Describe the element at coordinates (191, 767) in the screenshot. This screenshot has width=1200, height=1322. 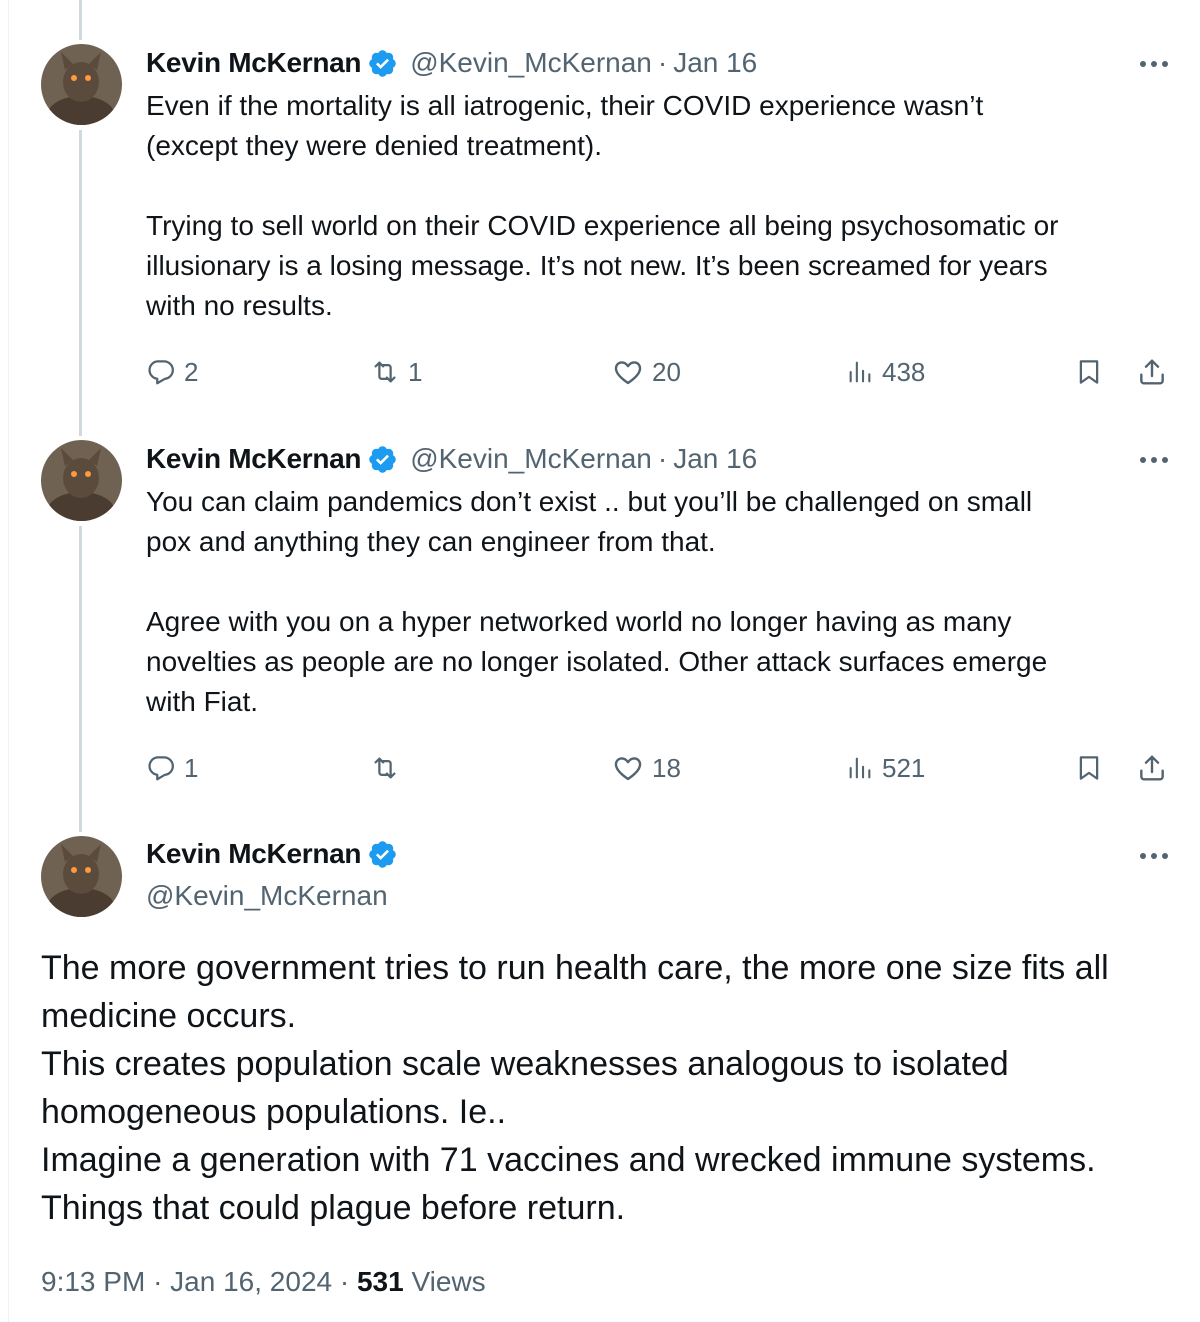
I see `reply-count: 1` at that location.